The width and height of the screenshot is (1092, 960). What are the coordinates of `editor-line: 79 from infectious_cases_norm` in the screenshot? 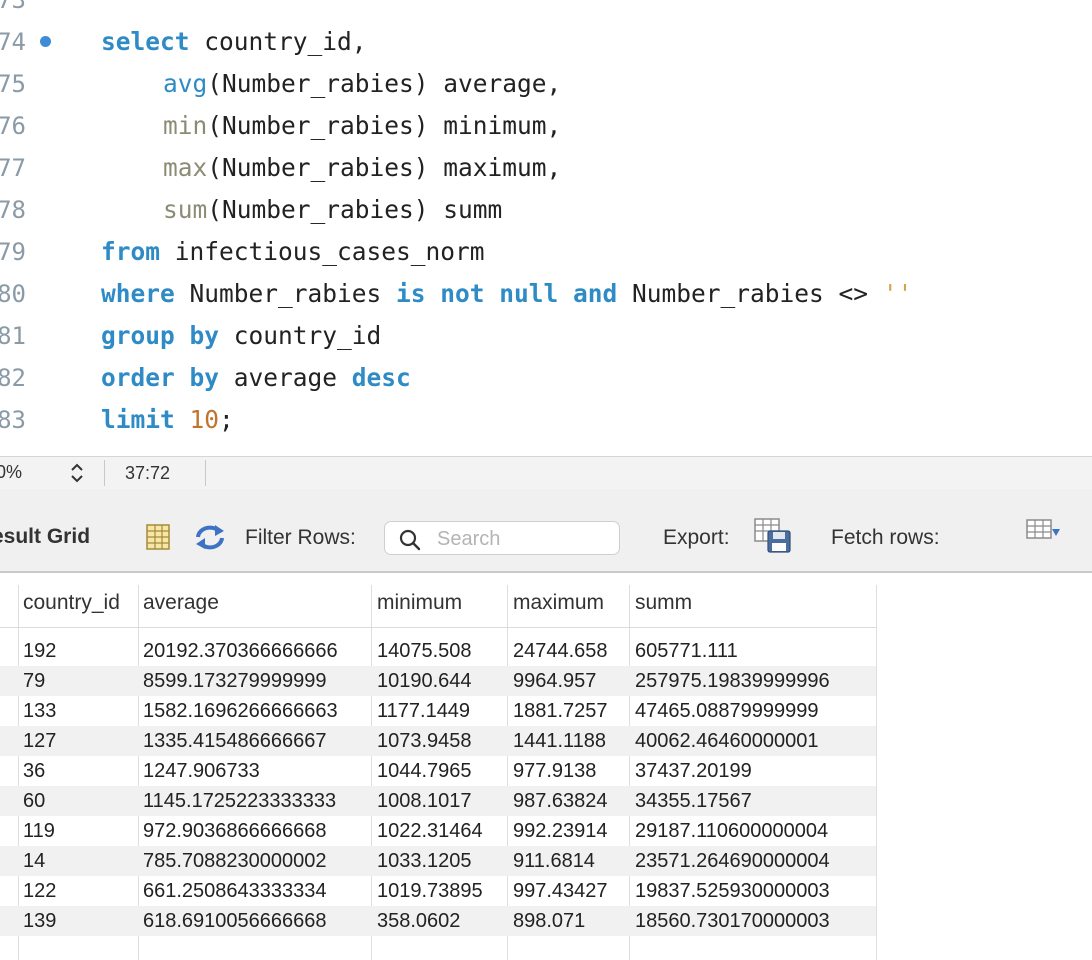 It's located at (546, 252).